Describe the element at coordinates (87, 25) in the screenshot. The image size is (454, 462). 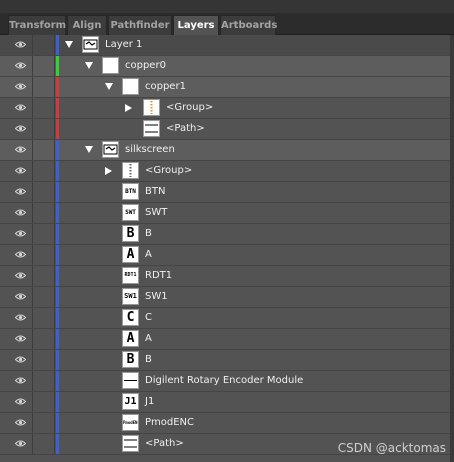
I see `tab-align: Align` at that location.